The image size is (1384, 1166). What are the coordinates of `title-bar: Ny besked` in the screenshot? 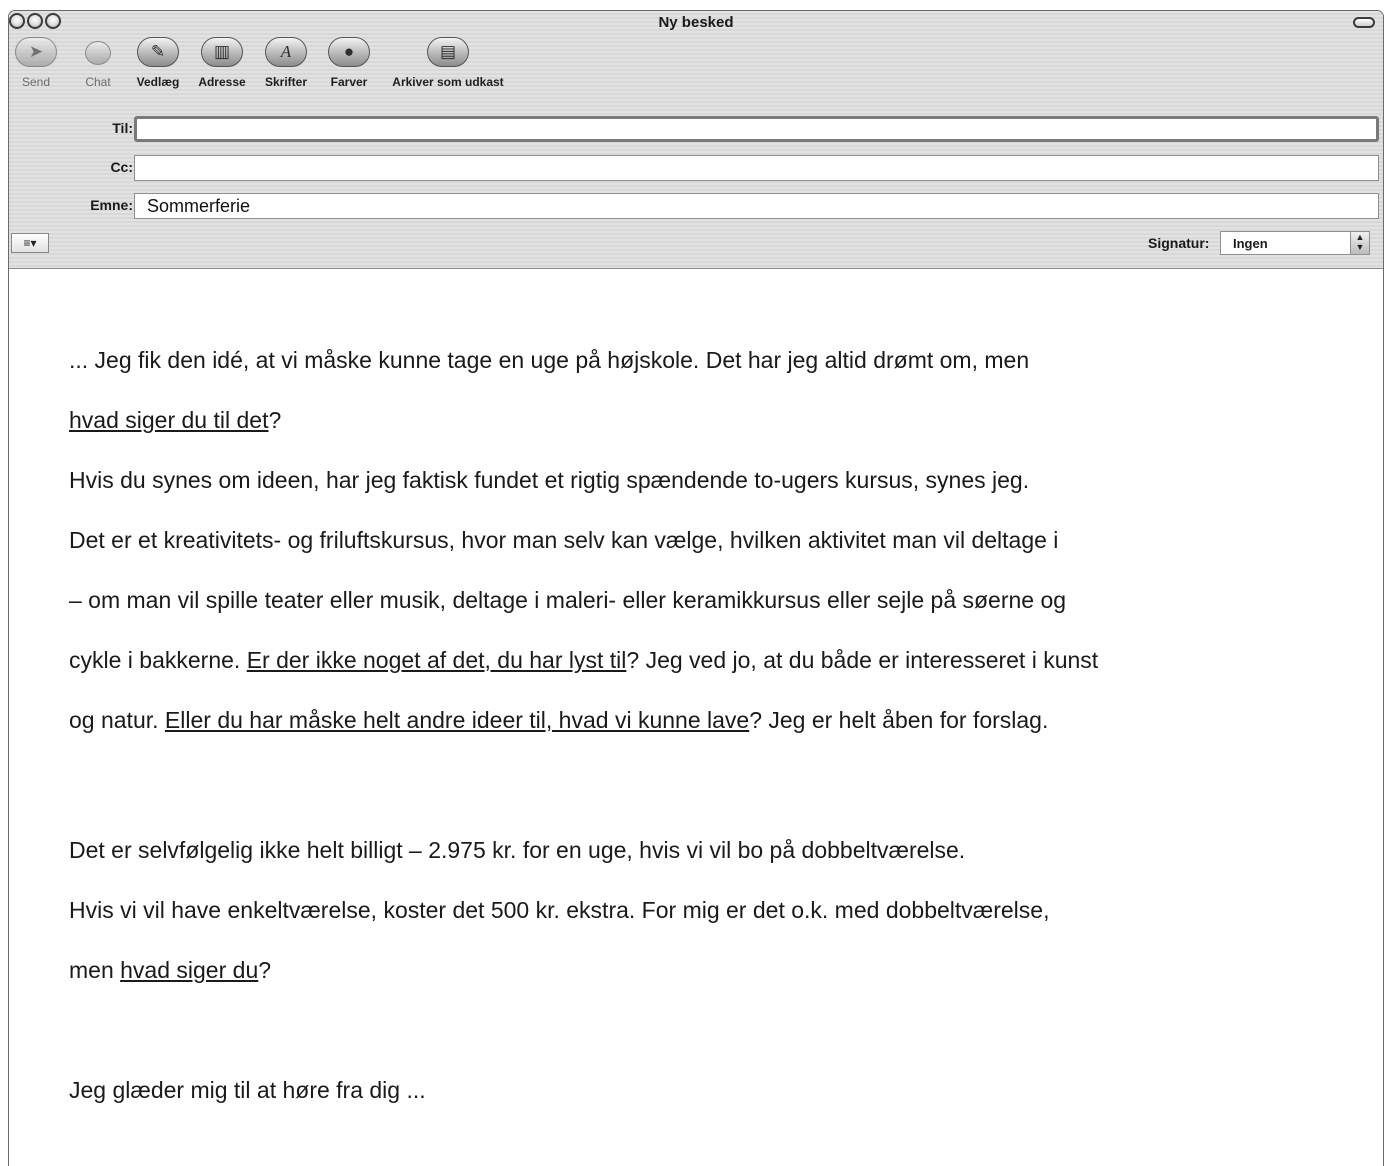 It's located at (696, 23).